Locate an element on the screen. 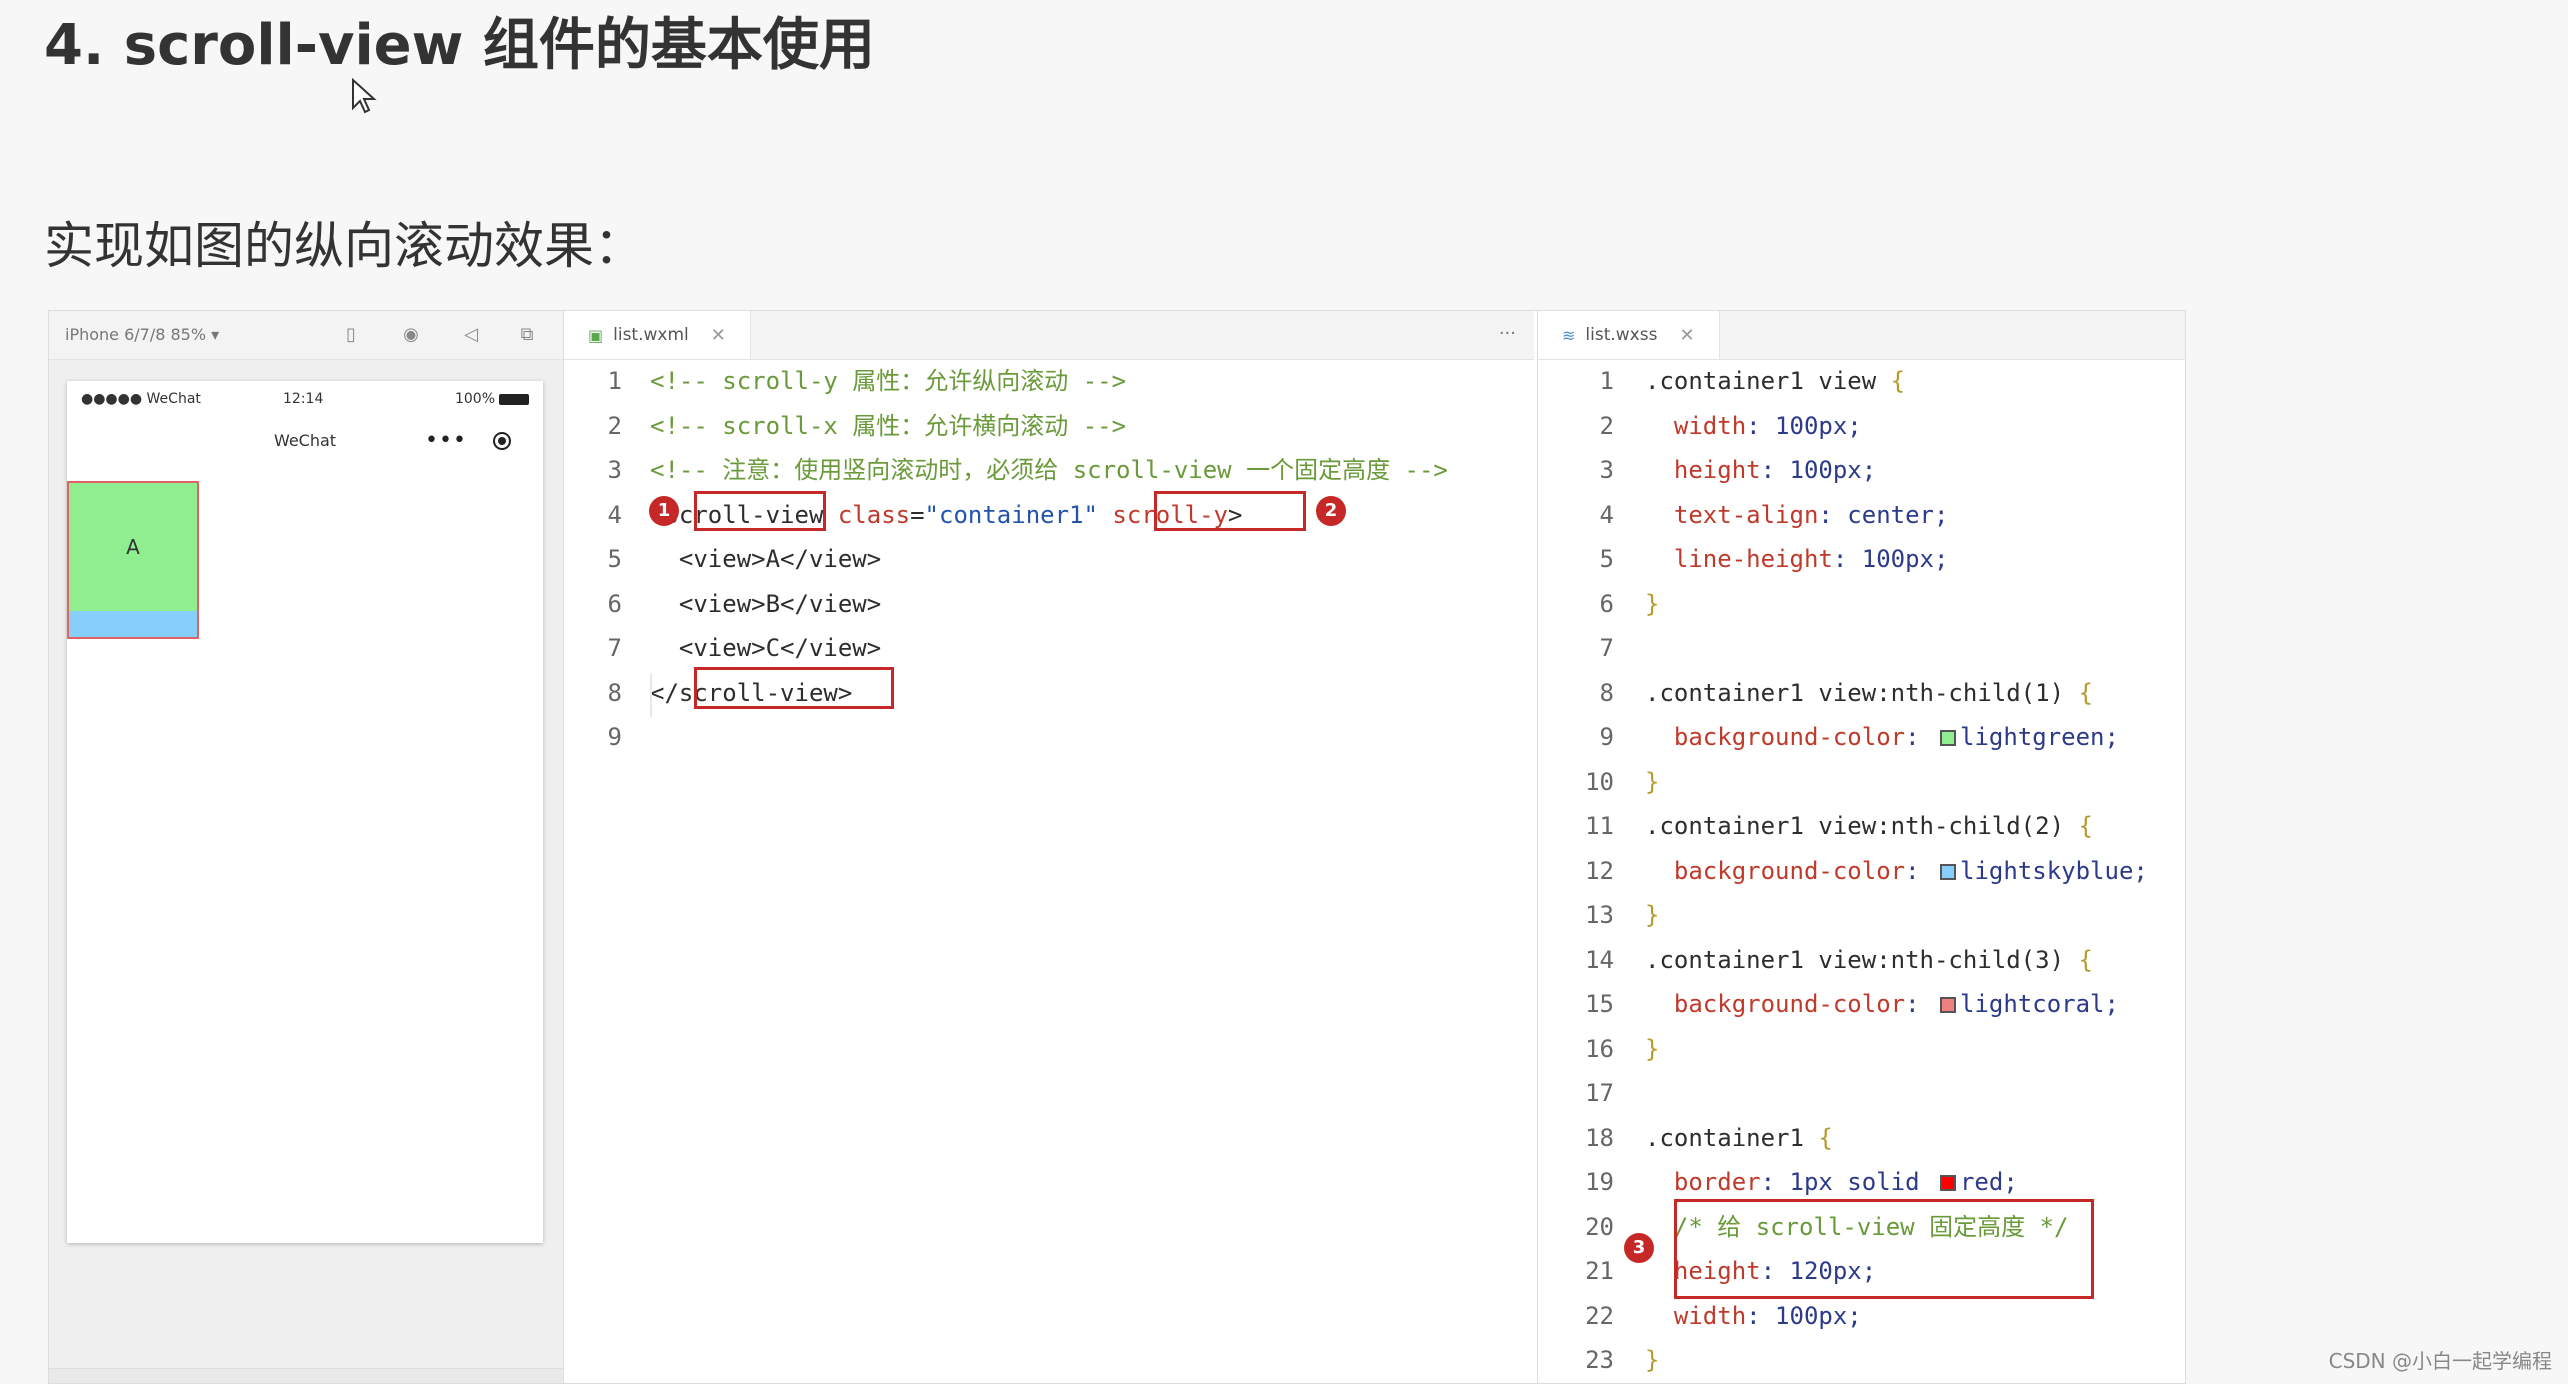  code-line: 14 .container1 view:nth-child(3) { is located at coordinates (1861, 960).